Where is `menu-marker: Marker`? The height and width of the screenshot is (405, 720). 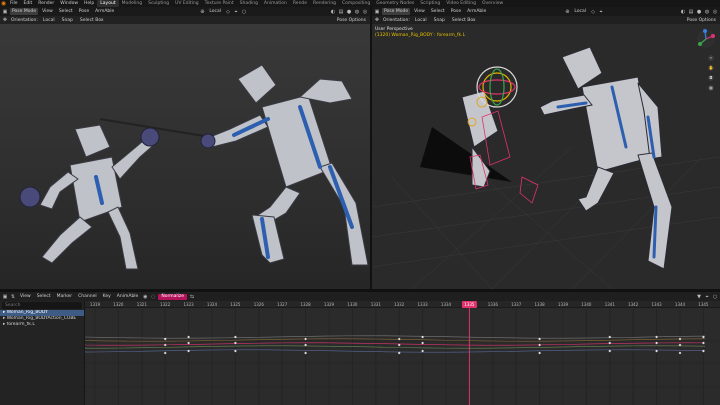
menu-marker: Marker is located at coordinates (65, 296).